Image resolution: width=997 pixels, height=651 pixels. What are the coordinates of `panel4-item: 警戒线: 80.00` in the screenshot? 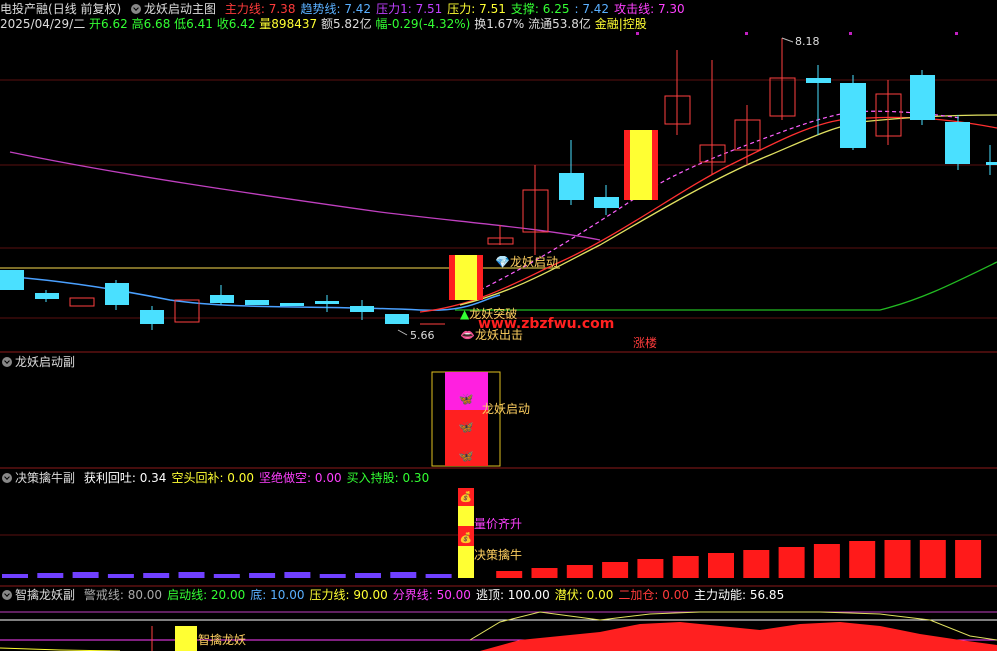 It's located at (123, 595).